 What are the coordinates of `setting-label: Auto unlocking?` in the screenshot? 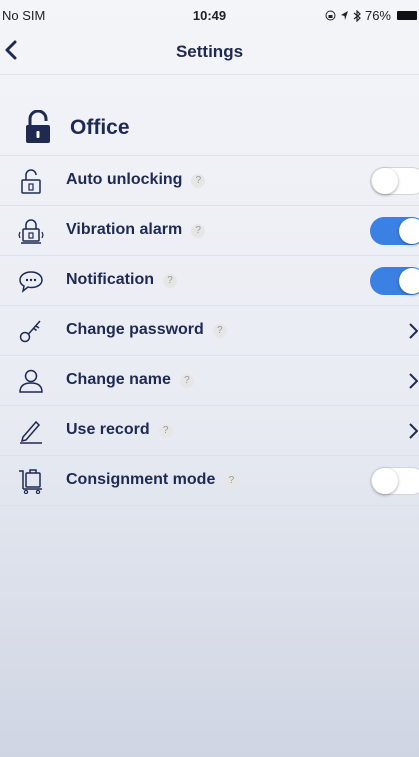 It's located at (136, 180).